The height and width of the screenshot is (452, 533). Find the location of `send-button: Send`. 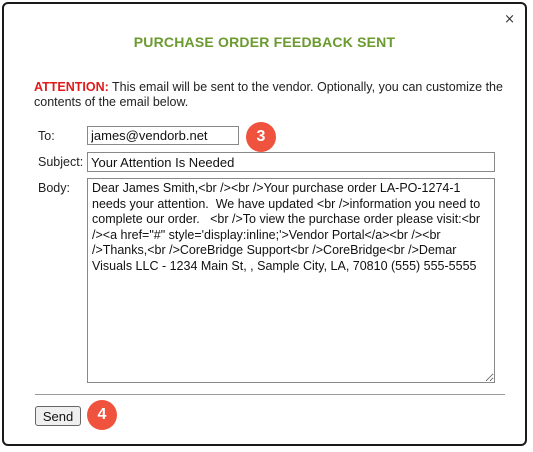

send-button: Send is located at coordinates (58, 416).